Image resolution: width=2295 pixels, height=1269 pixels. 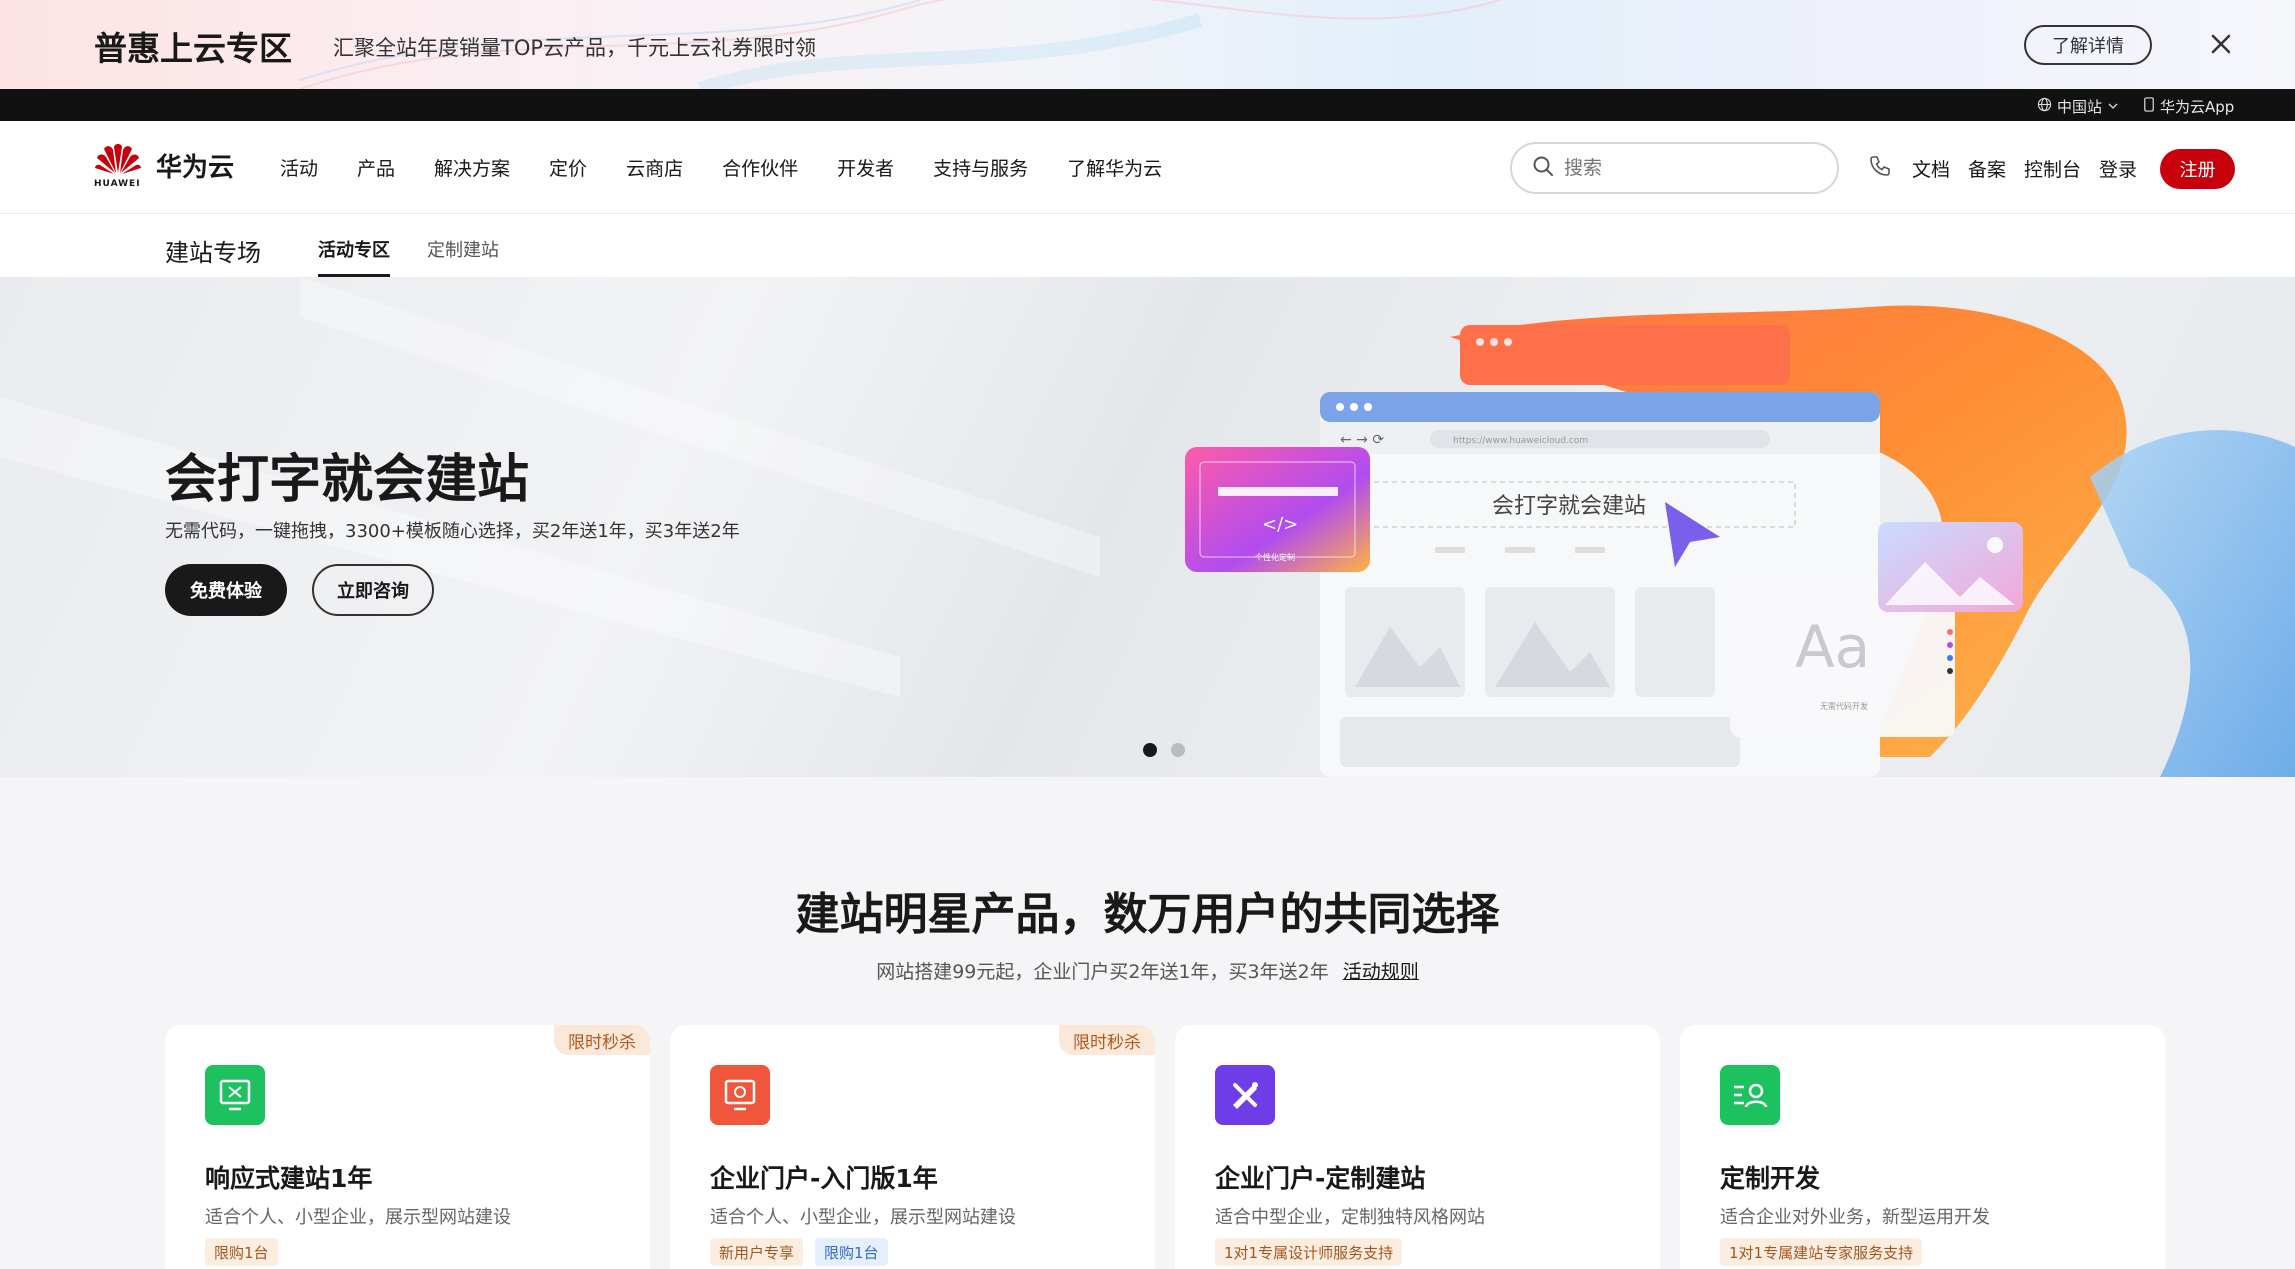 What do you see at coordinates (1679, 168) in the screenshot?
I see `search-input` at bounding box center [1679, 168].